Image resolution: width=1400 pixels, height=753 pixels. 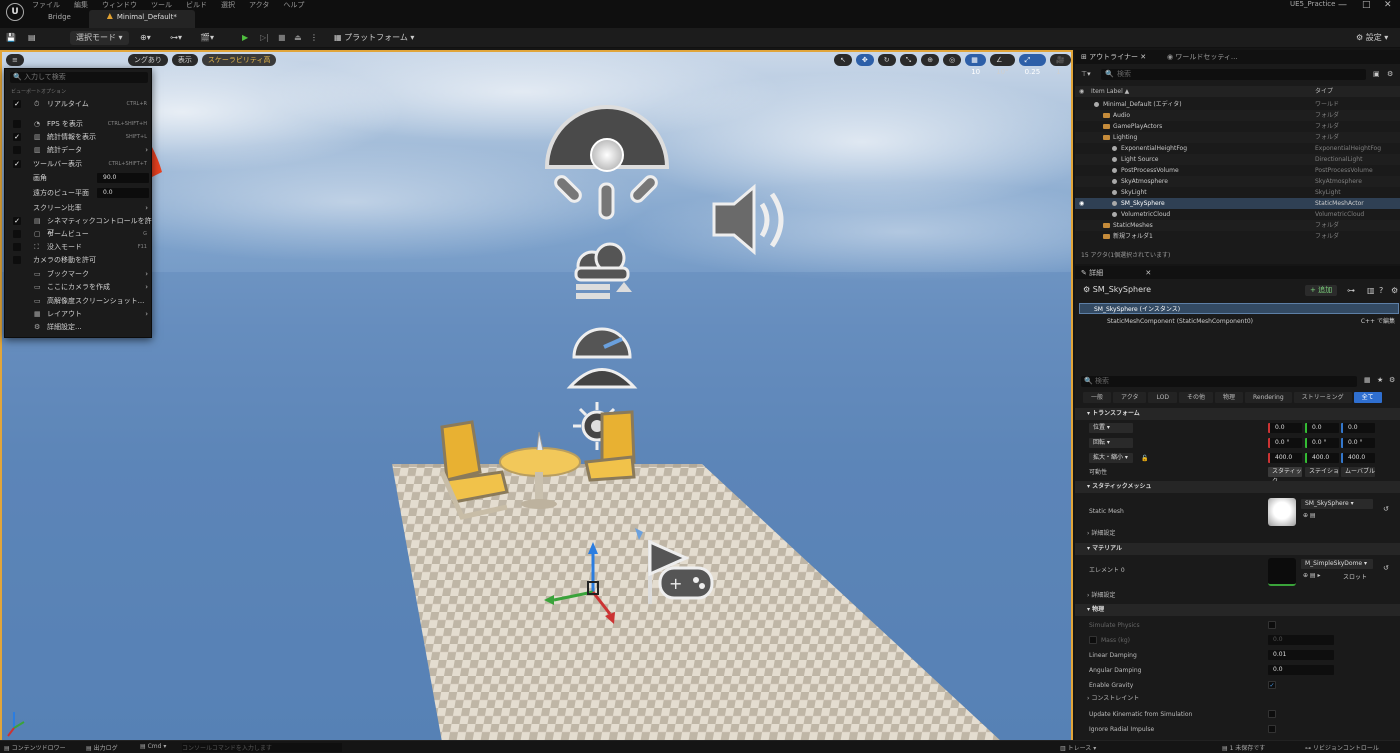 What do you see at coordinates (184, 60) in the screenshot?
I see `show-button: 表示` at bounding box center [184, 60].